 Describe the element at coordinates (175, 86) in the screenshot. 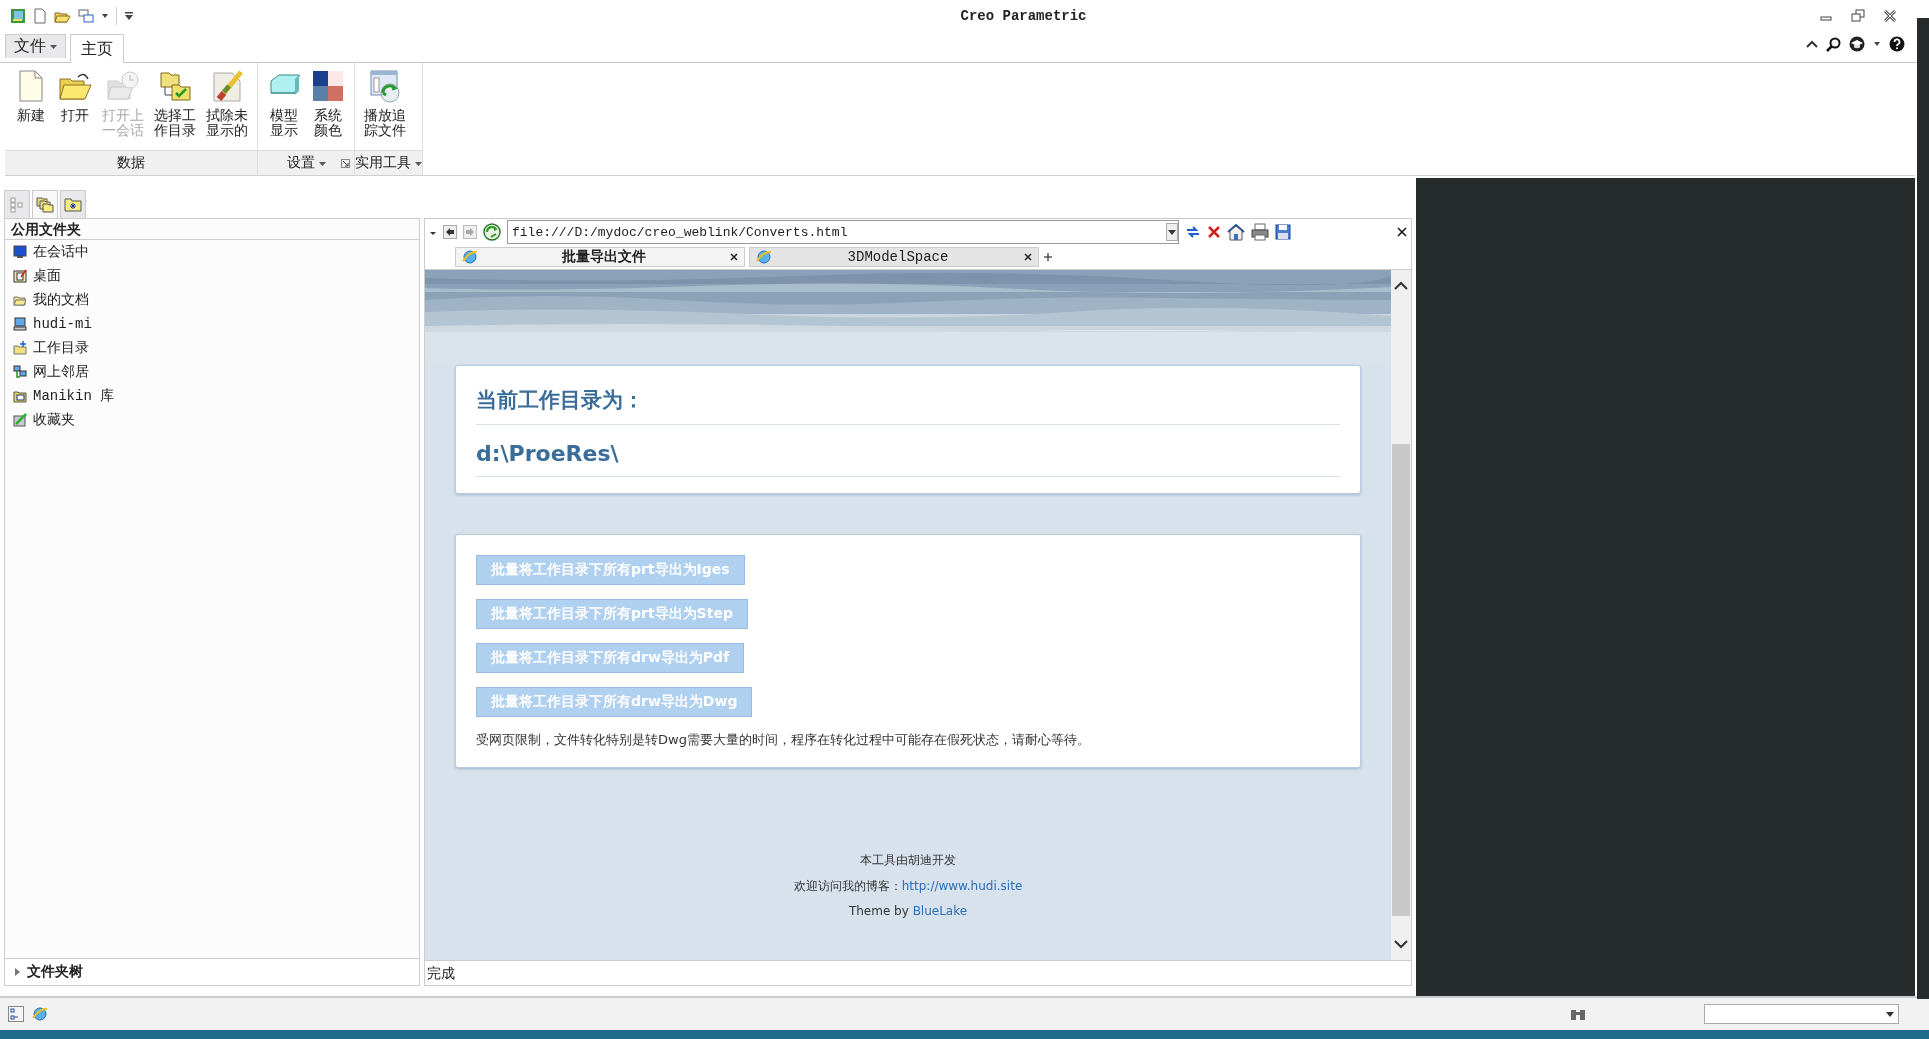

I see `folders-check-icon` at that location.